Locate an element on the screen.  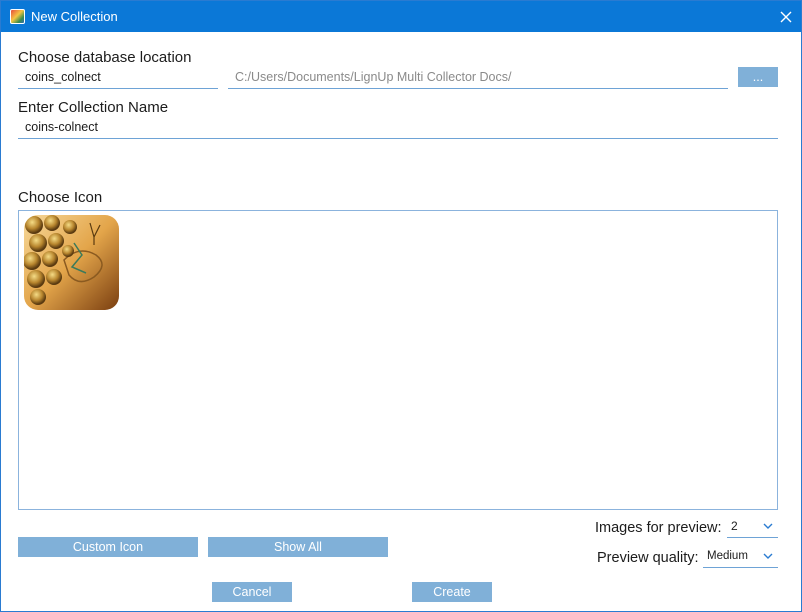
treasure-map-coins-icon is located at coordinates (71, 262).